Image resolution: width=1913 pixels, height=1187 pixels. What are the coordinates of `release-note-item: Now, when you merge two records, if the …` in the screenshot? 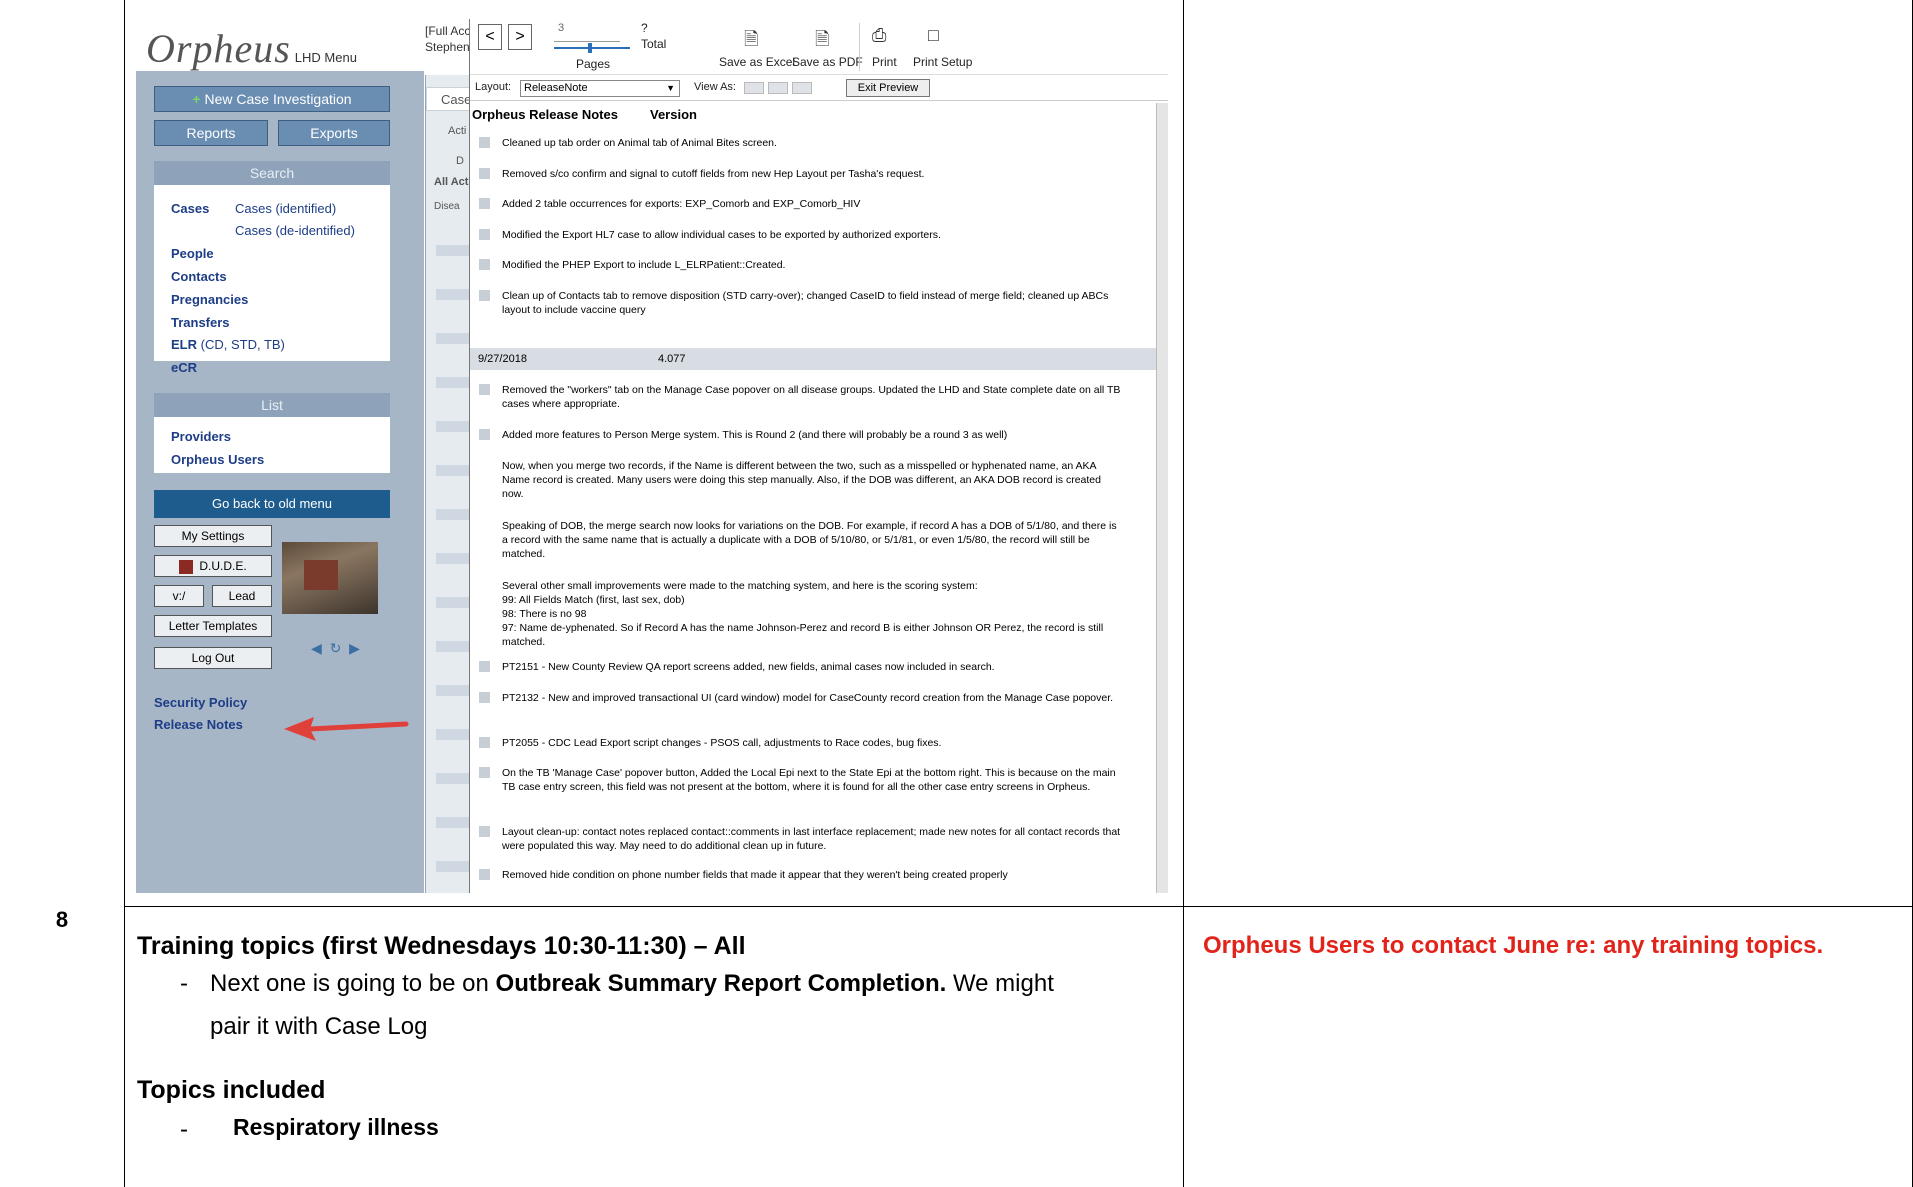 It's located at (801, 480).